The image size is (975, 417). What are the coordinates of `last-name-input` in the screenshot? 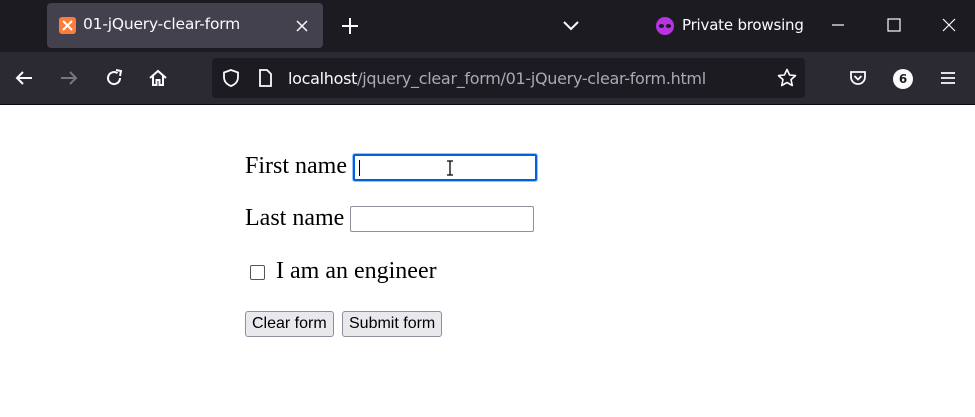 It's located at (442, 219).